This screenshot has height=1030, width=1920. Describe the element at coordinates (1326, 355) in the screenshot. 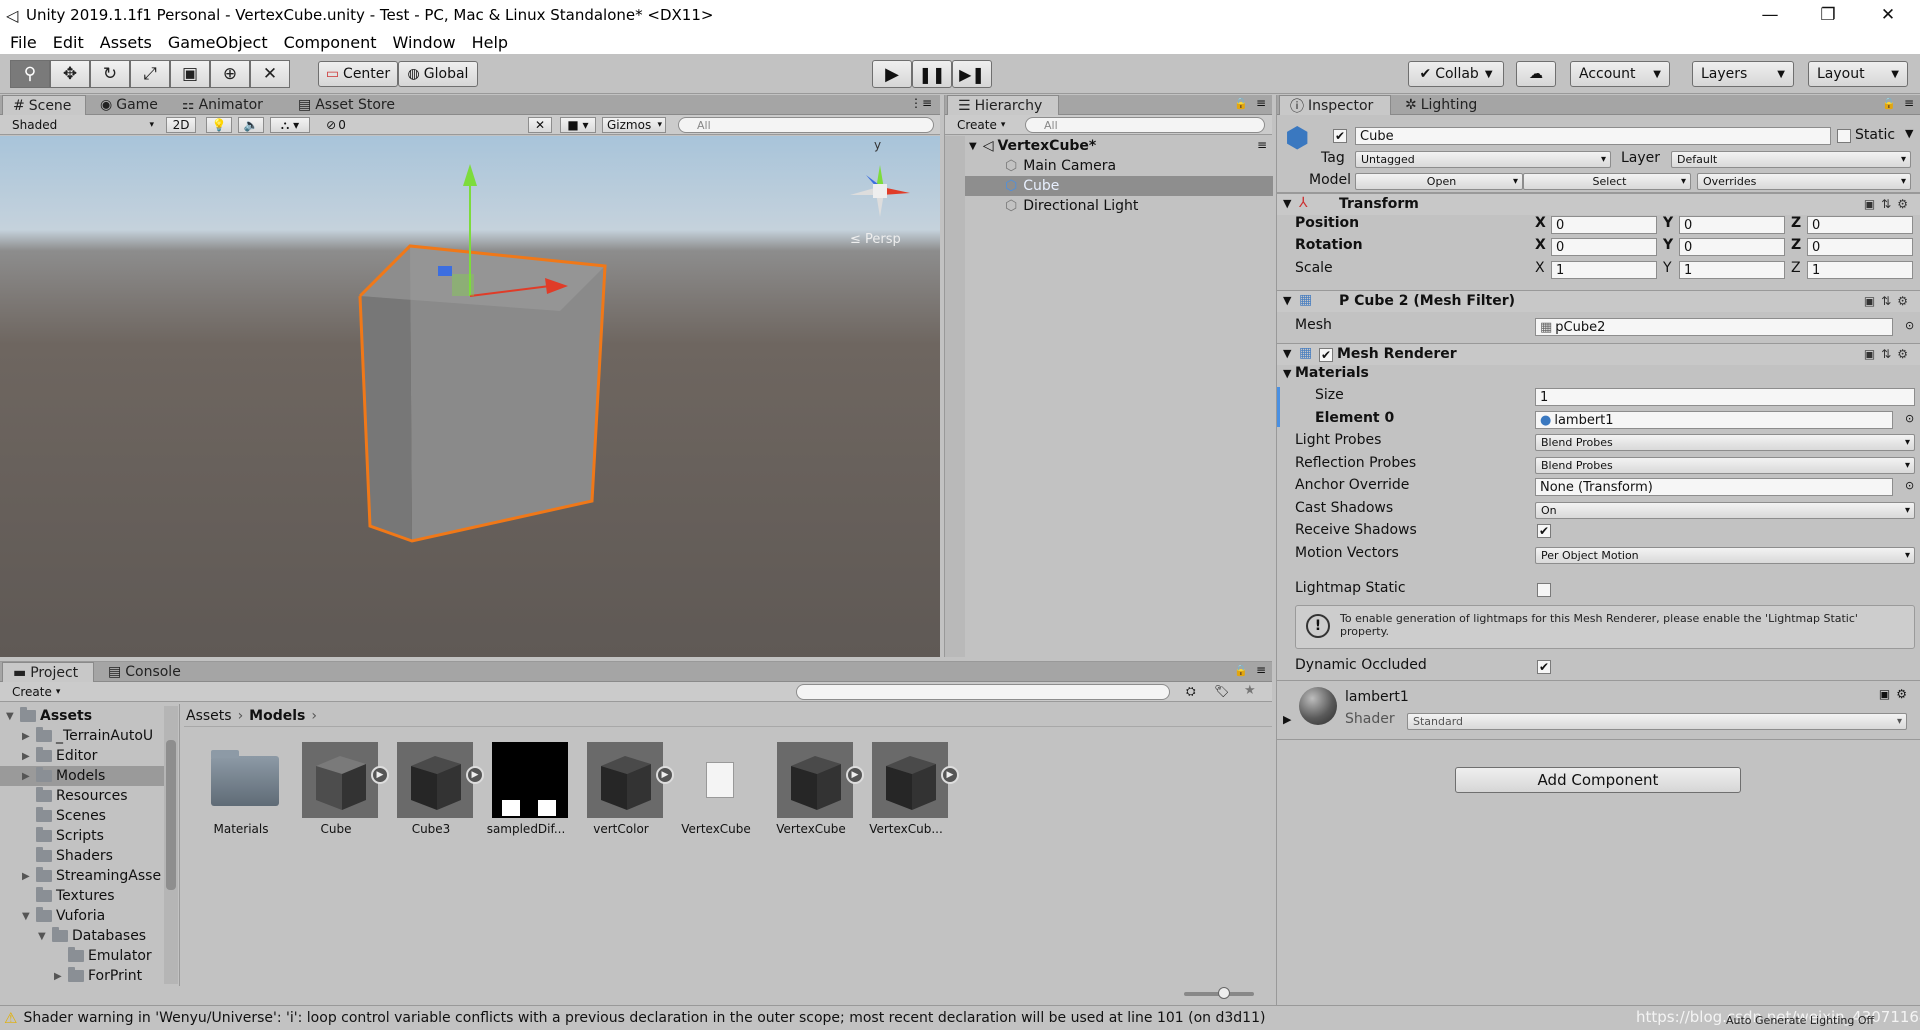

I see `mesh-renderer-enabled-checkbox: ✔` at that location.